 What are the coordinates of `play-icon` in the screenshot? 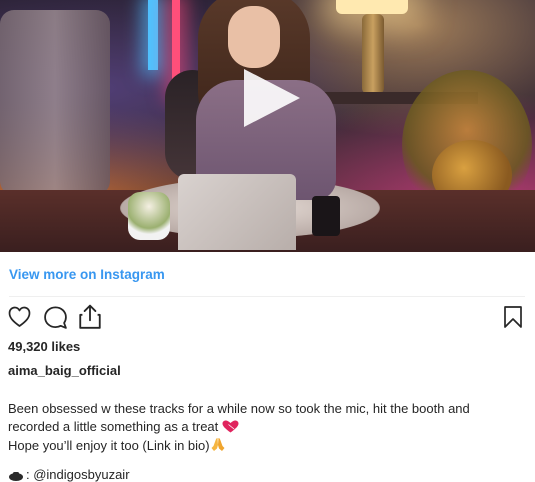 It's located at (271, 98).